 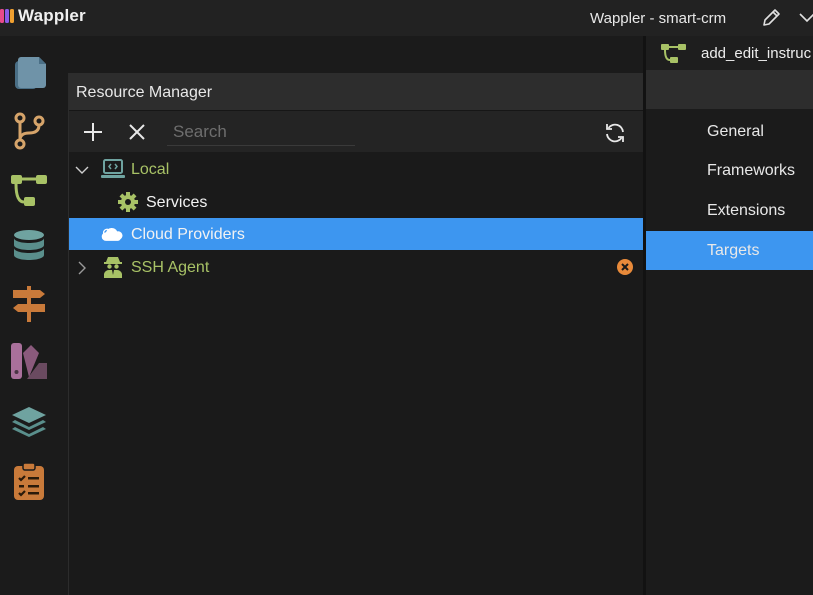 I want to click on cloud-icon, so click(x=112, y=234).